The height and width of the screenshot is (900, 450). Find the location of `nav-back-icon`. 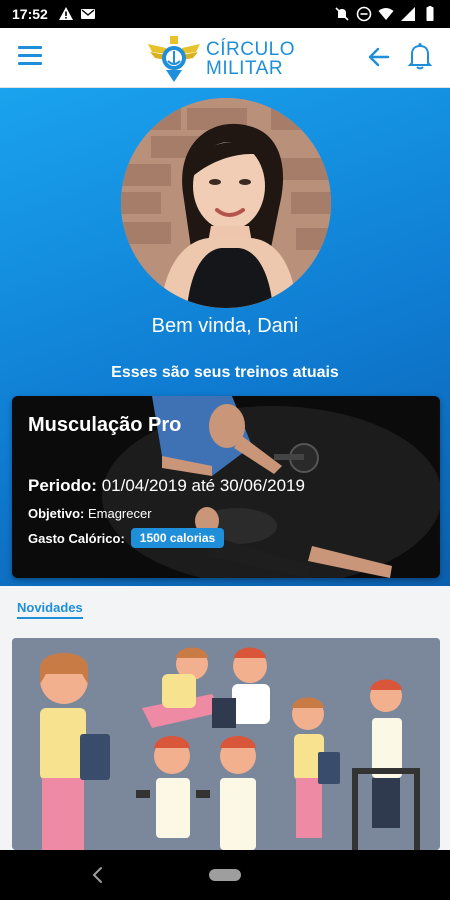

nav-back-icon is located at coordinates (98, 875).